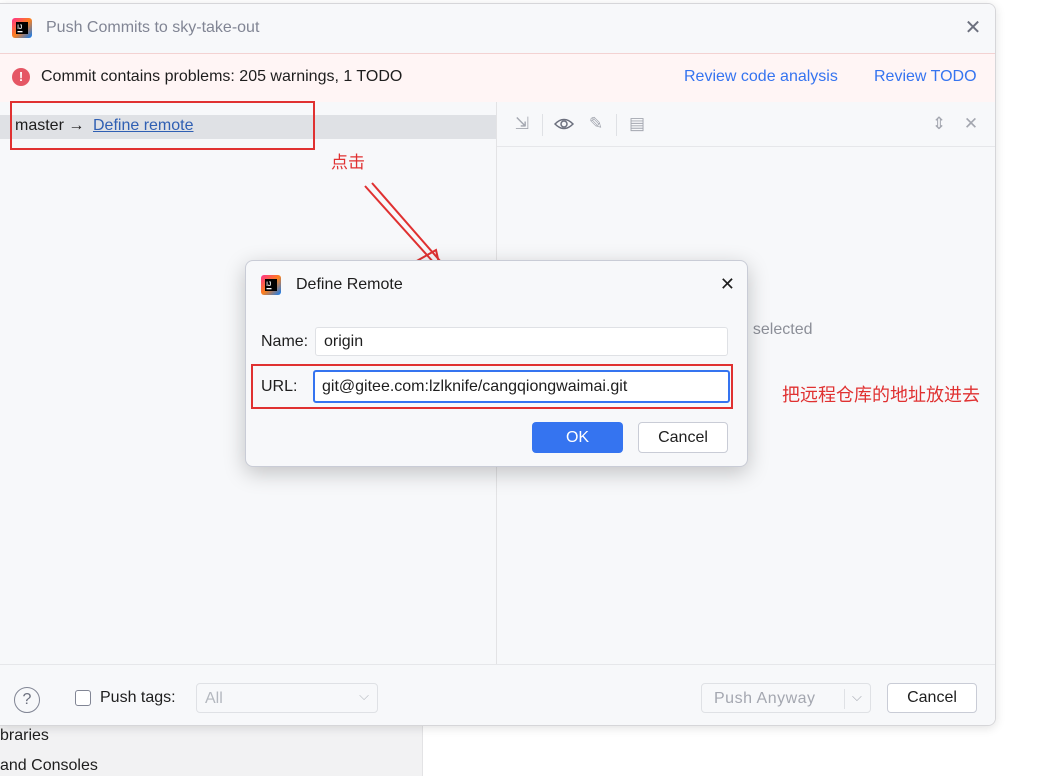 This screenshot has width=1038, height=776. Describe the element at coordinates (971, 124) in the screenshot. I see `collapse-icon: ✕` at that location.